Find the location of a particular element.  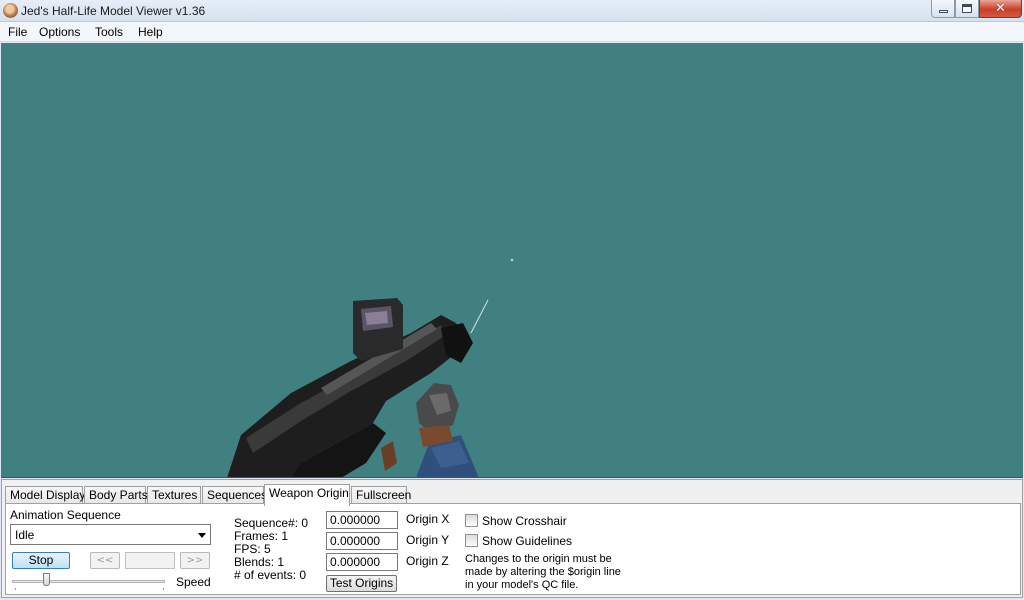

menu-bar: File Options Tools Help is located at coordinates (512, 32).